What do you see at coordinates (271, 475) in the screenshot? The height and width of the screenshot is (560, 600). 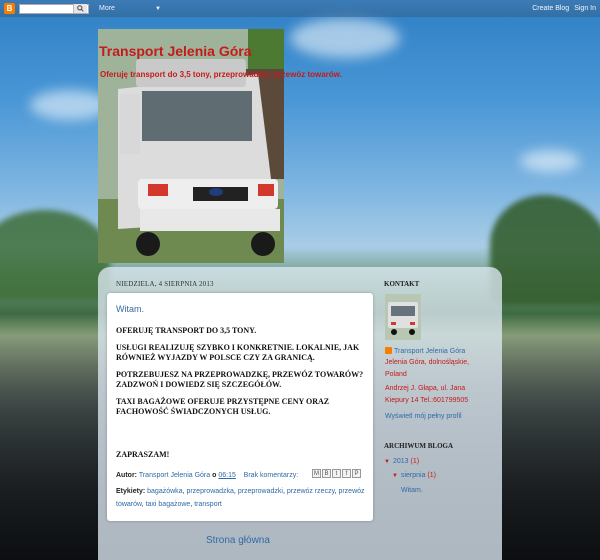 I see `comments-link: Brak komentarzy:` at bounding box center [271, 475].